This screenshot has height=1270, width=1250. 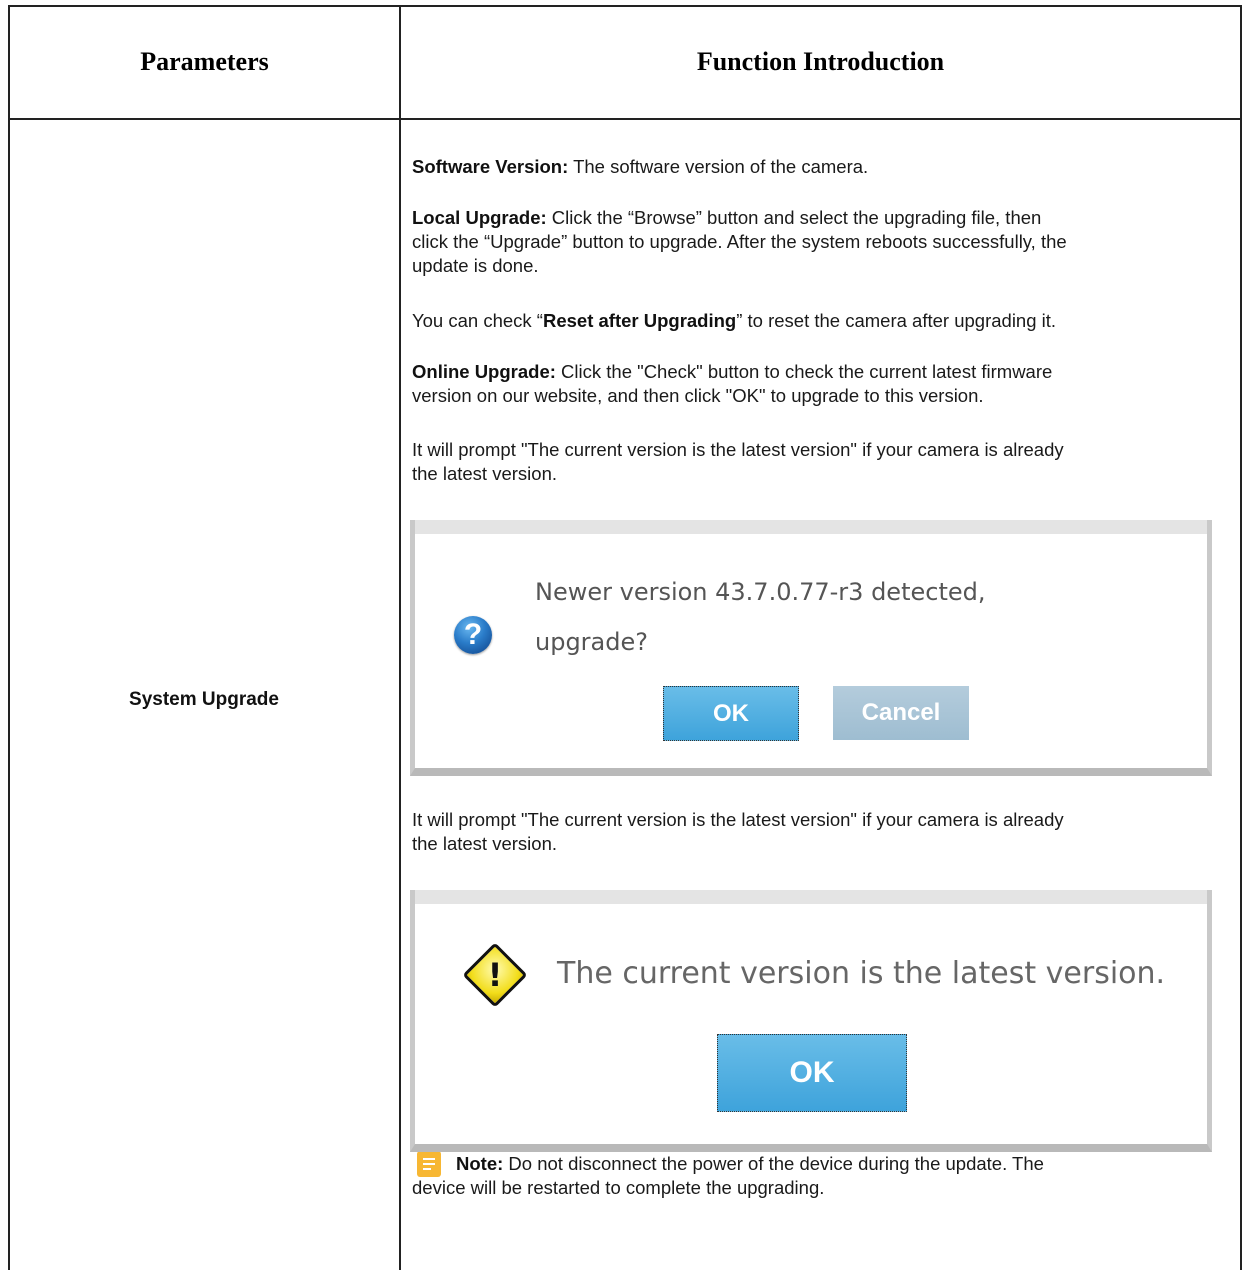 I want to click on table-border-right, so click(x=1241, y=637).